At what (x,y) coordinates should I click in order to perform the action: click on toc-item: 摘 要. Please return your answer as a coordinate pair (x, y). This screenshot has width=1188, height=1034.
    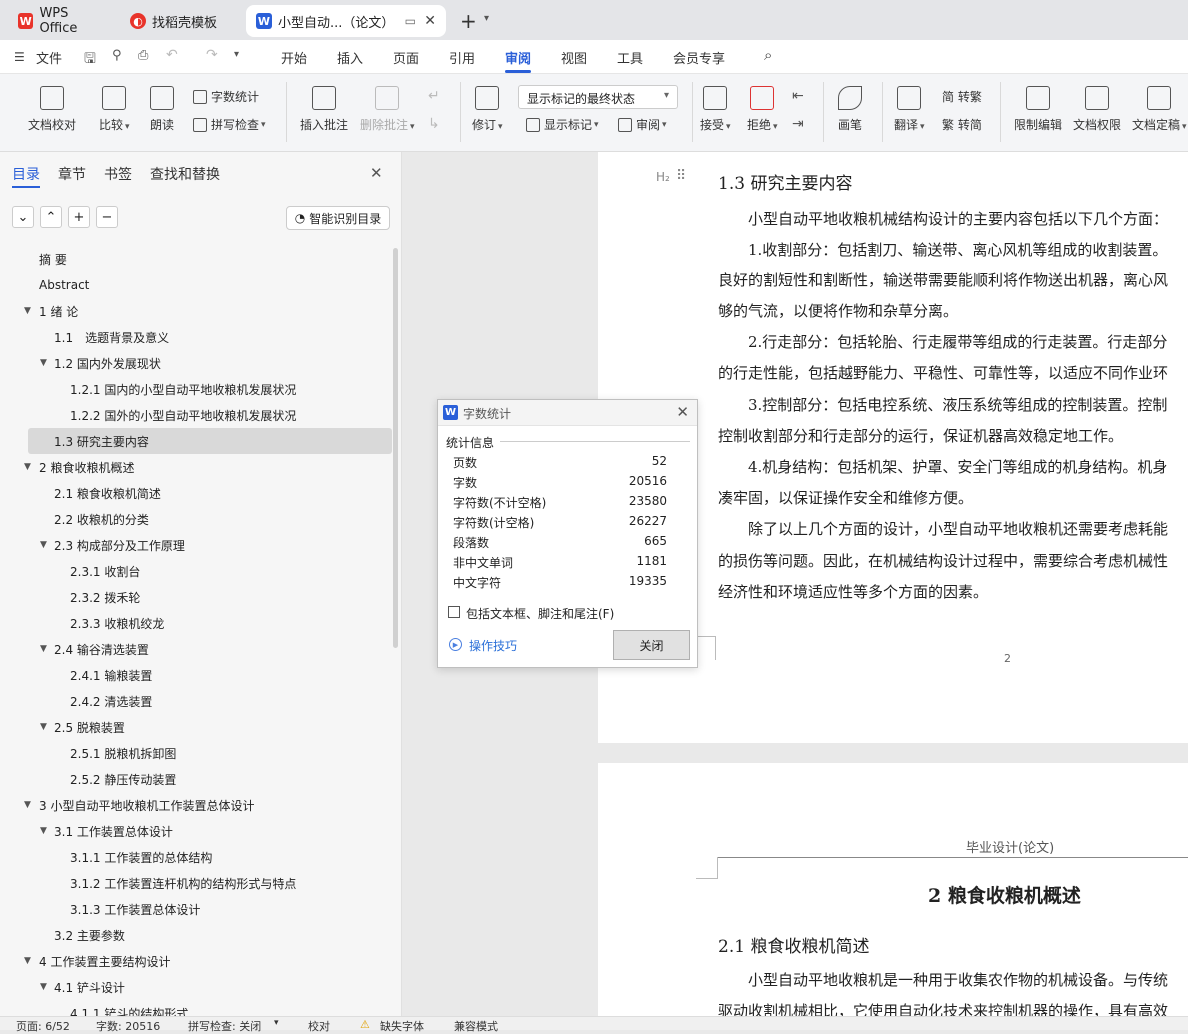
    Looking at the image, I should click on (196, 259).